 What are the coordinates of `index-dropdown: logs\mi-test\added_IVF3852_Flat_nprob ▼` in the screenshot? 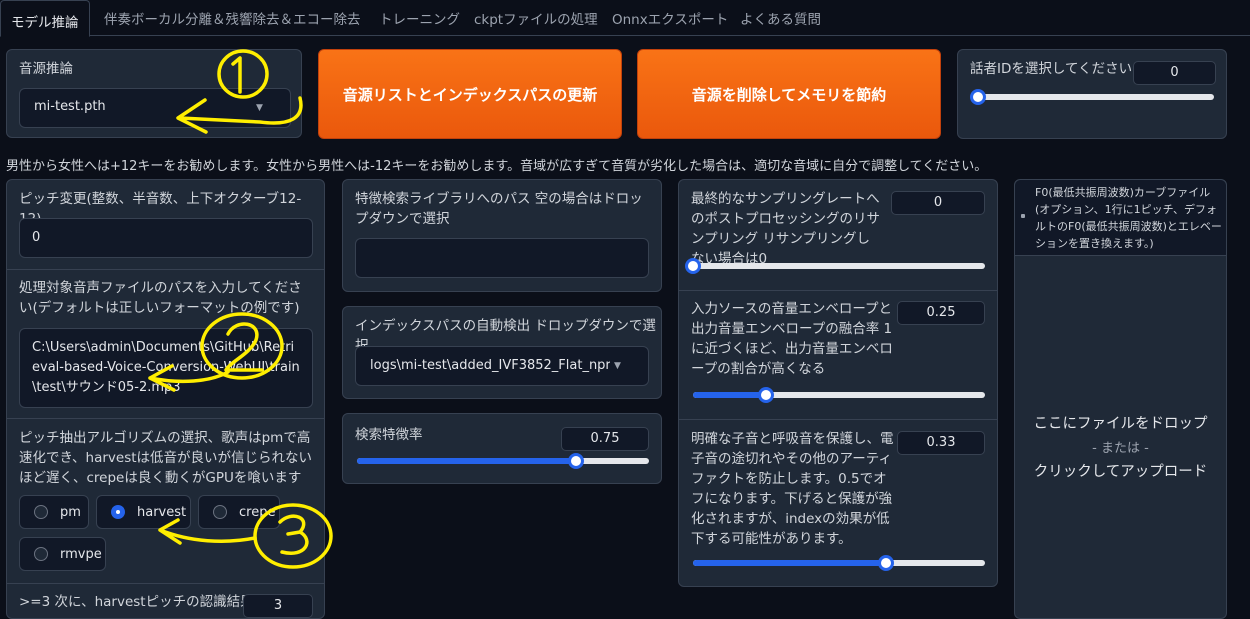 It's located at (502, 366).